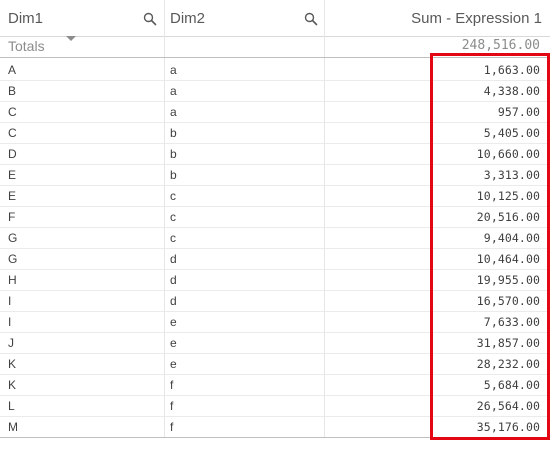 This screenshot has width=557, height=449. I want to click on table-row: Ec 10,125.00, so click(275, 196).